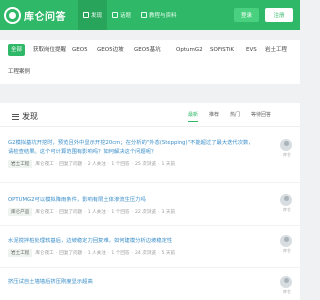  I want to click on tag-all: 全部, so click(17, 50).